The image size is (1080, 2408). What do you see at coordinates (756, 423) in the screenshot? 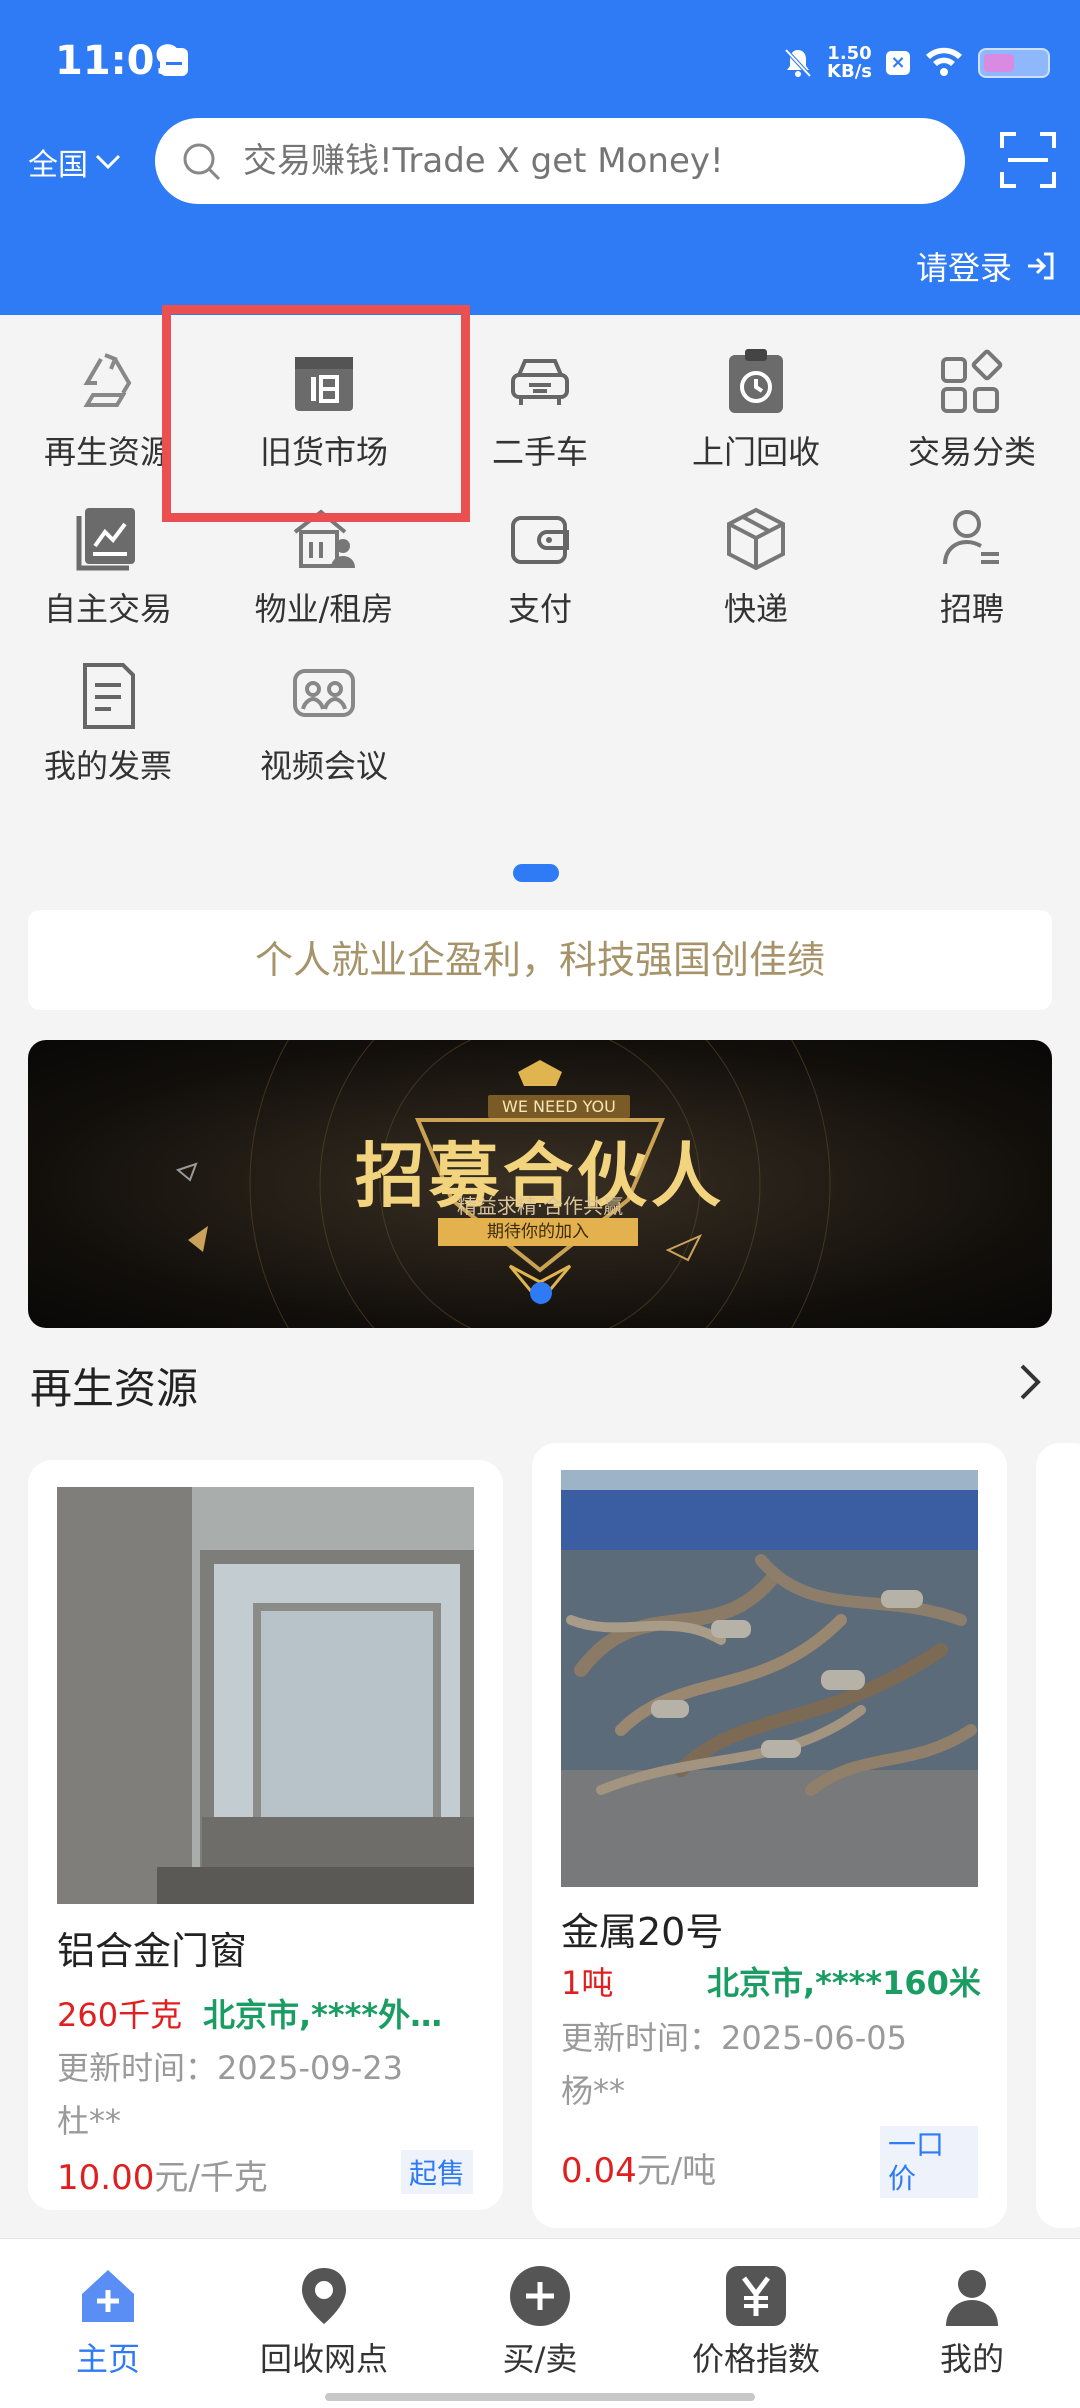
I see `grid-item-home-recycling: 上门回收` at bounding box center [756, 423].